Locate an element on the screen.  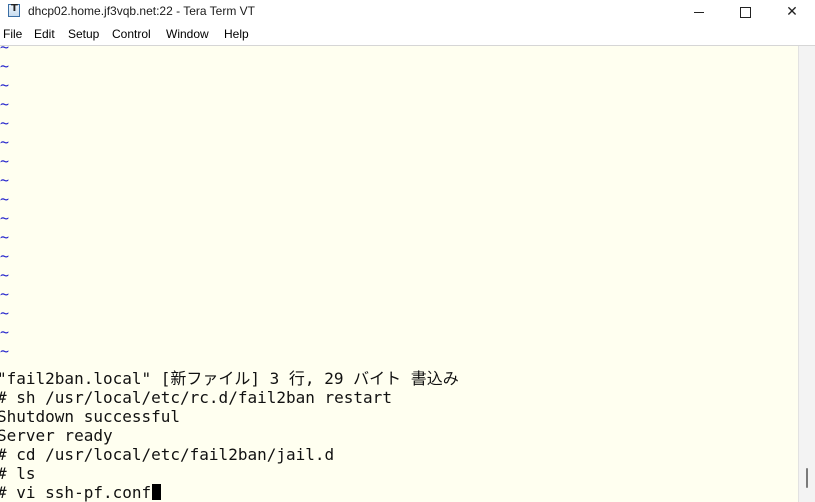
menu-edit: Edit is located at coordinates (44, 34).